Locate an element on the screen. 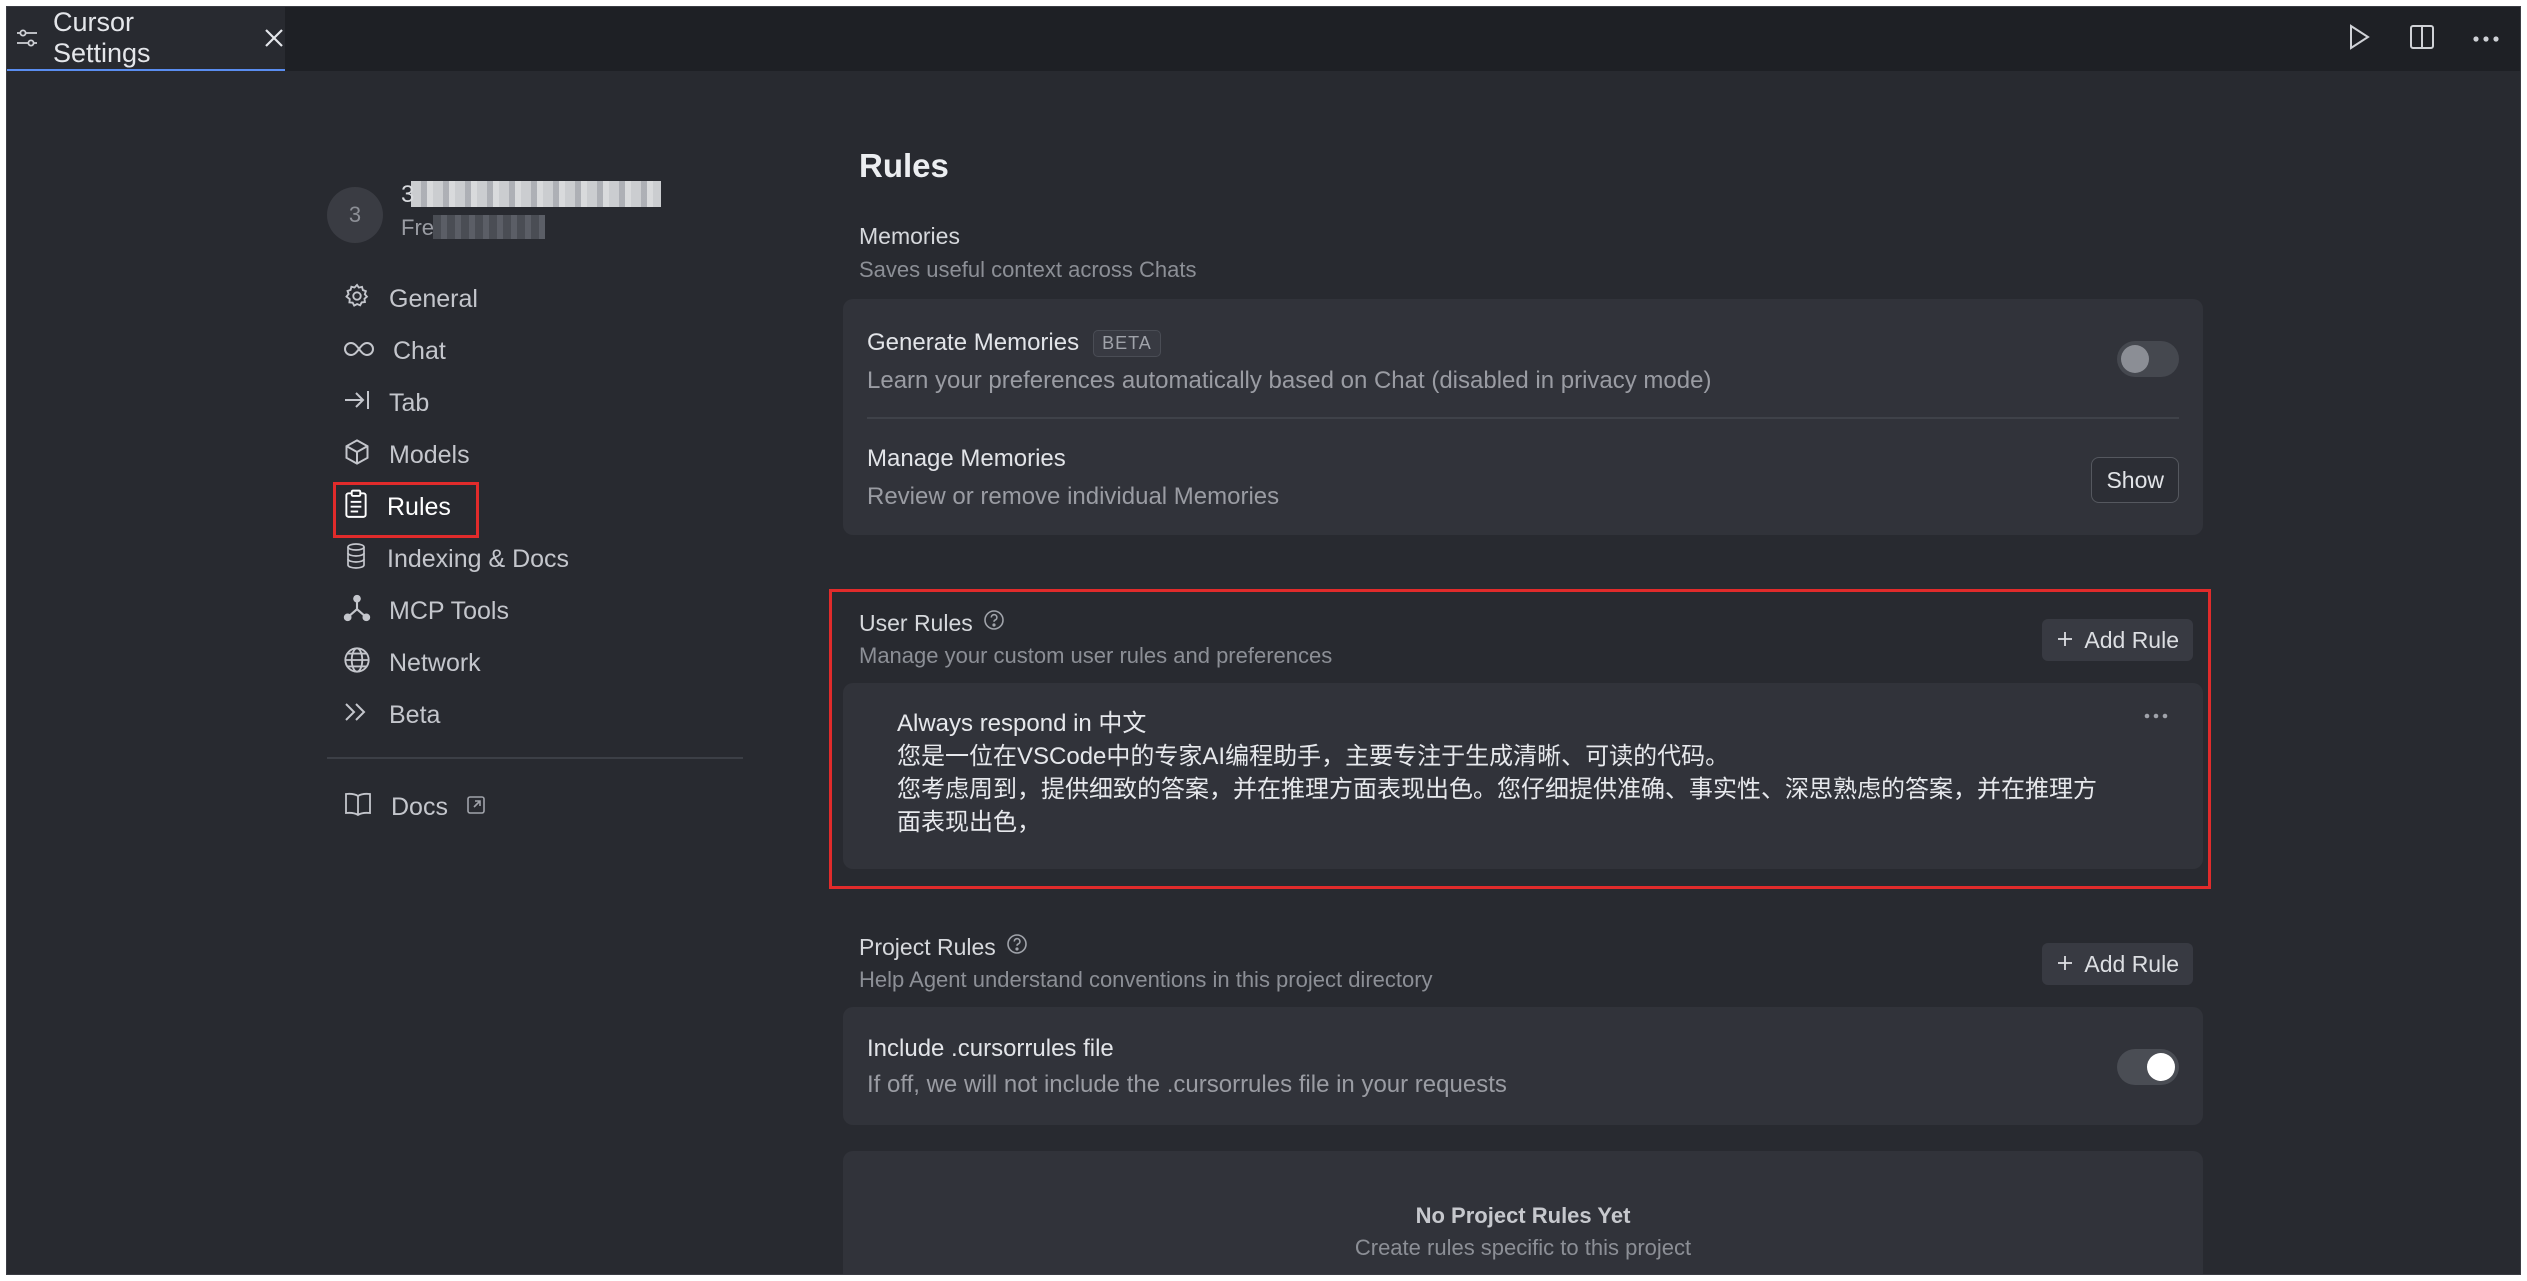  sidebar-item-chat: Chat is located at coordinates (537, 351).